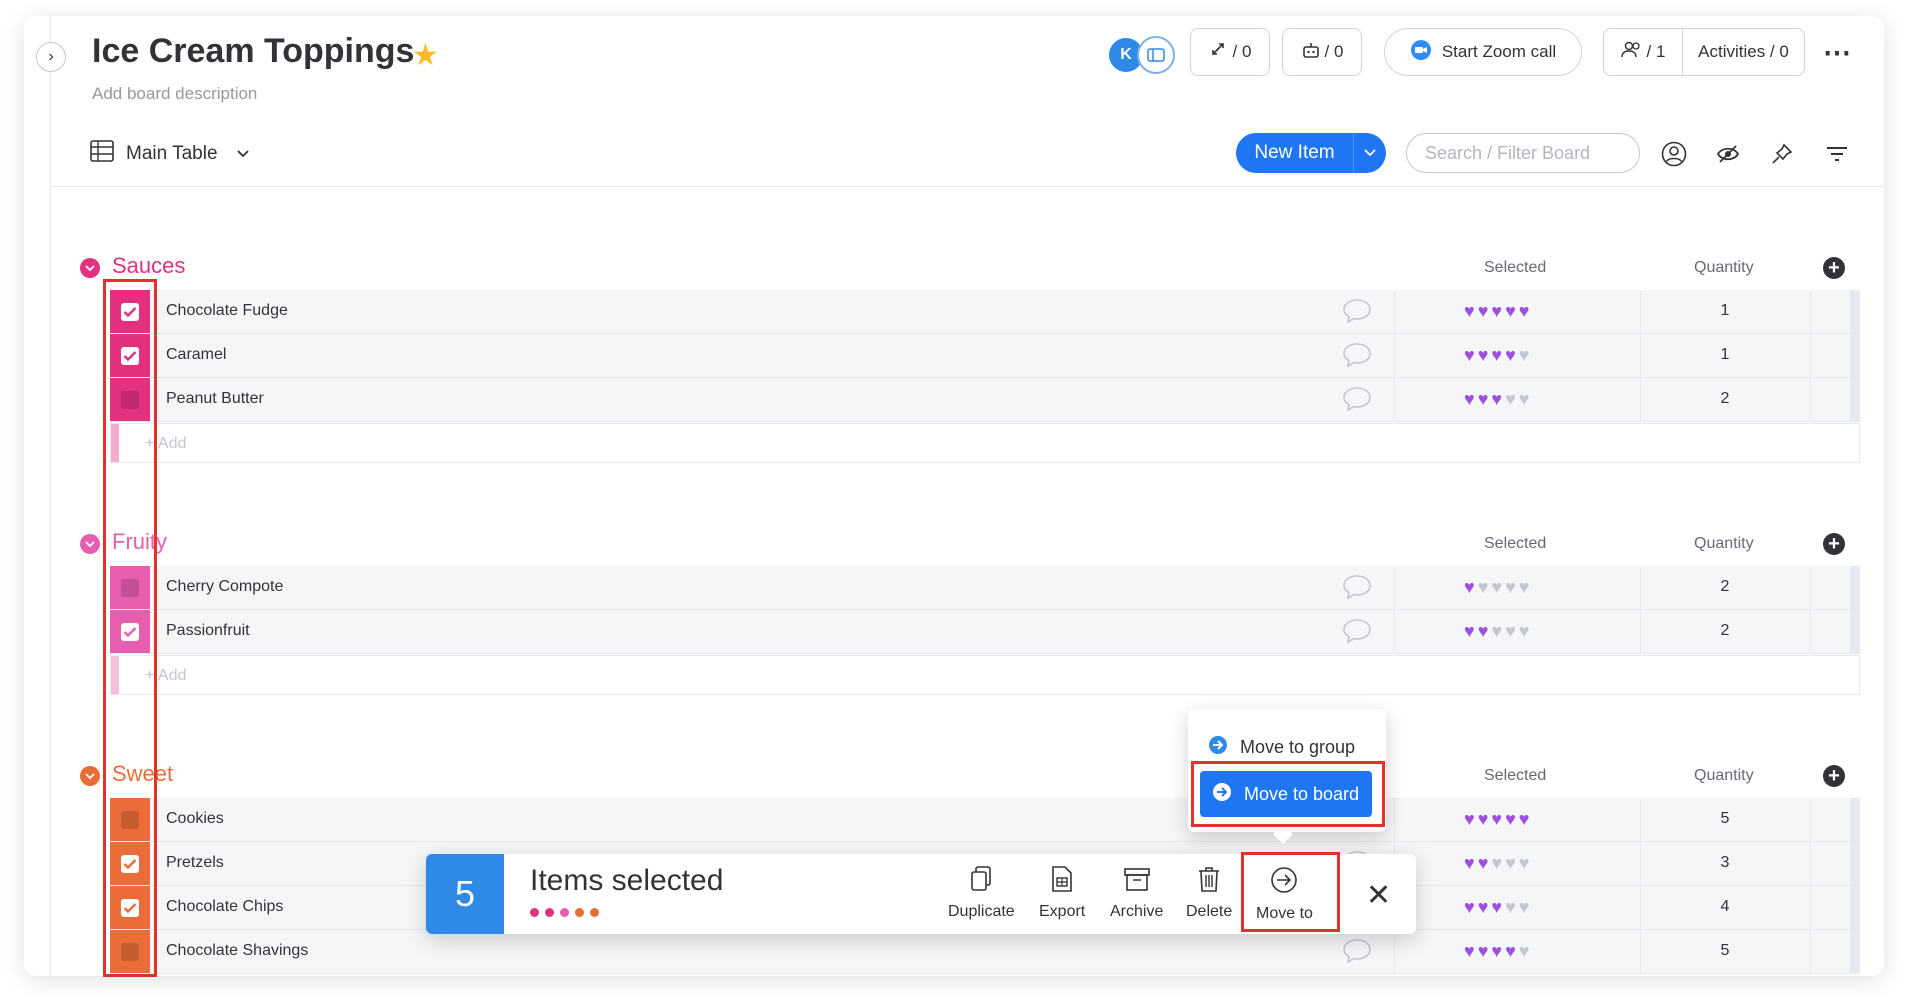 This screenshot has height=1005, width=1908. What do you see at coordinates (1311, 153) in the screenshot?
I see `new-item-button: New Item` at bounding box center [1311, 153].